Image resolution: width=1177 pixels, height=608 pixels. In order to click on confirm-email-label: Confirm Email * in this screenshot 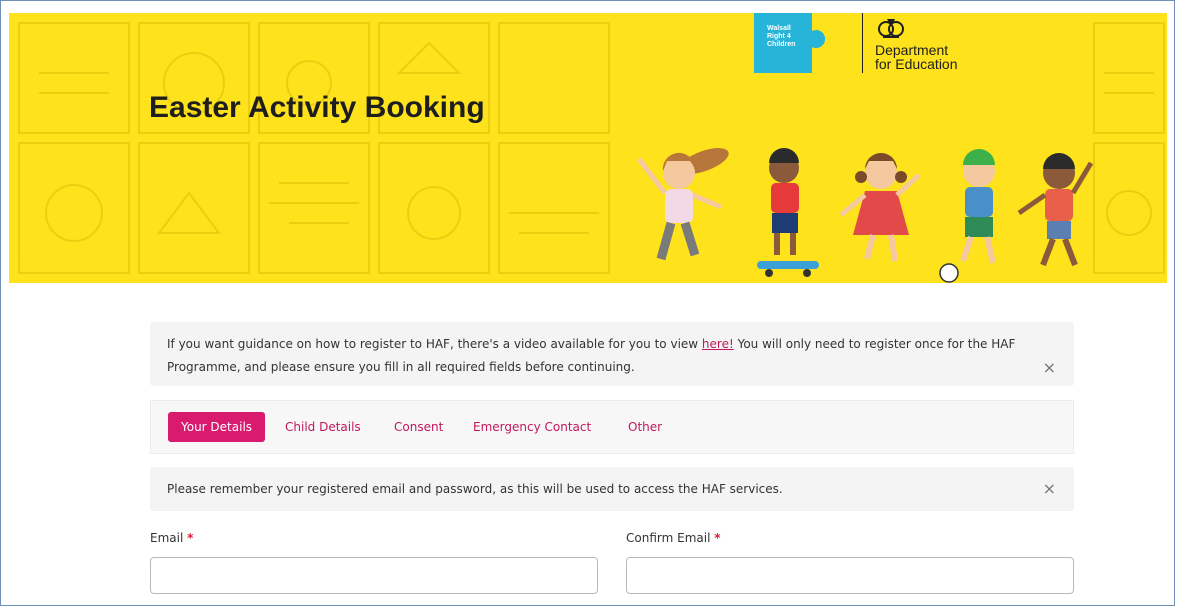, I will do `click(673, 538)`.